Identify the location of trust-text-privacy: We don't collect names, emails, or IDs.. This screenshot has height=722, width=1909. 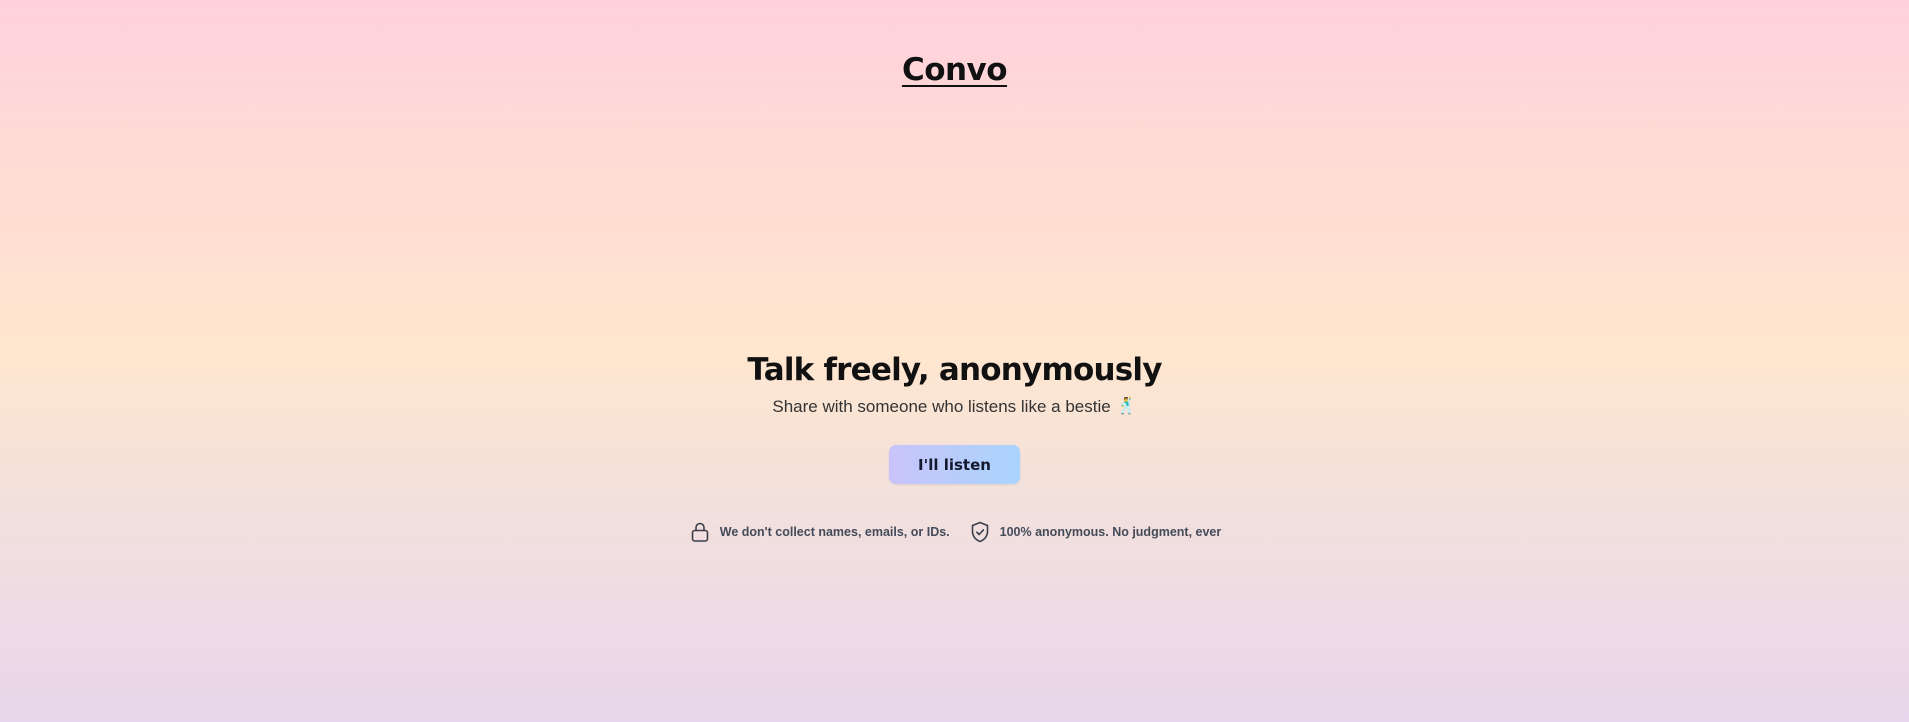
(834, 532).